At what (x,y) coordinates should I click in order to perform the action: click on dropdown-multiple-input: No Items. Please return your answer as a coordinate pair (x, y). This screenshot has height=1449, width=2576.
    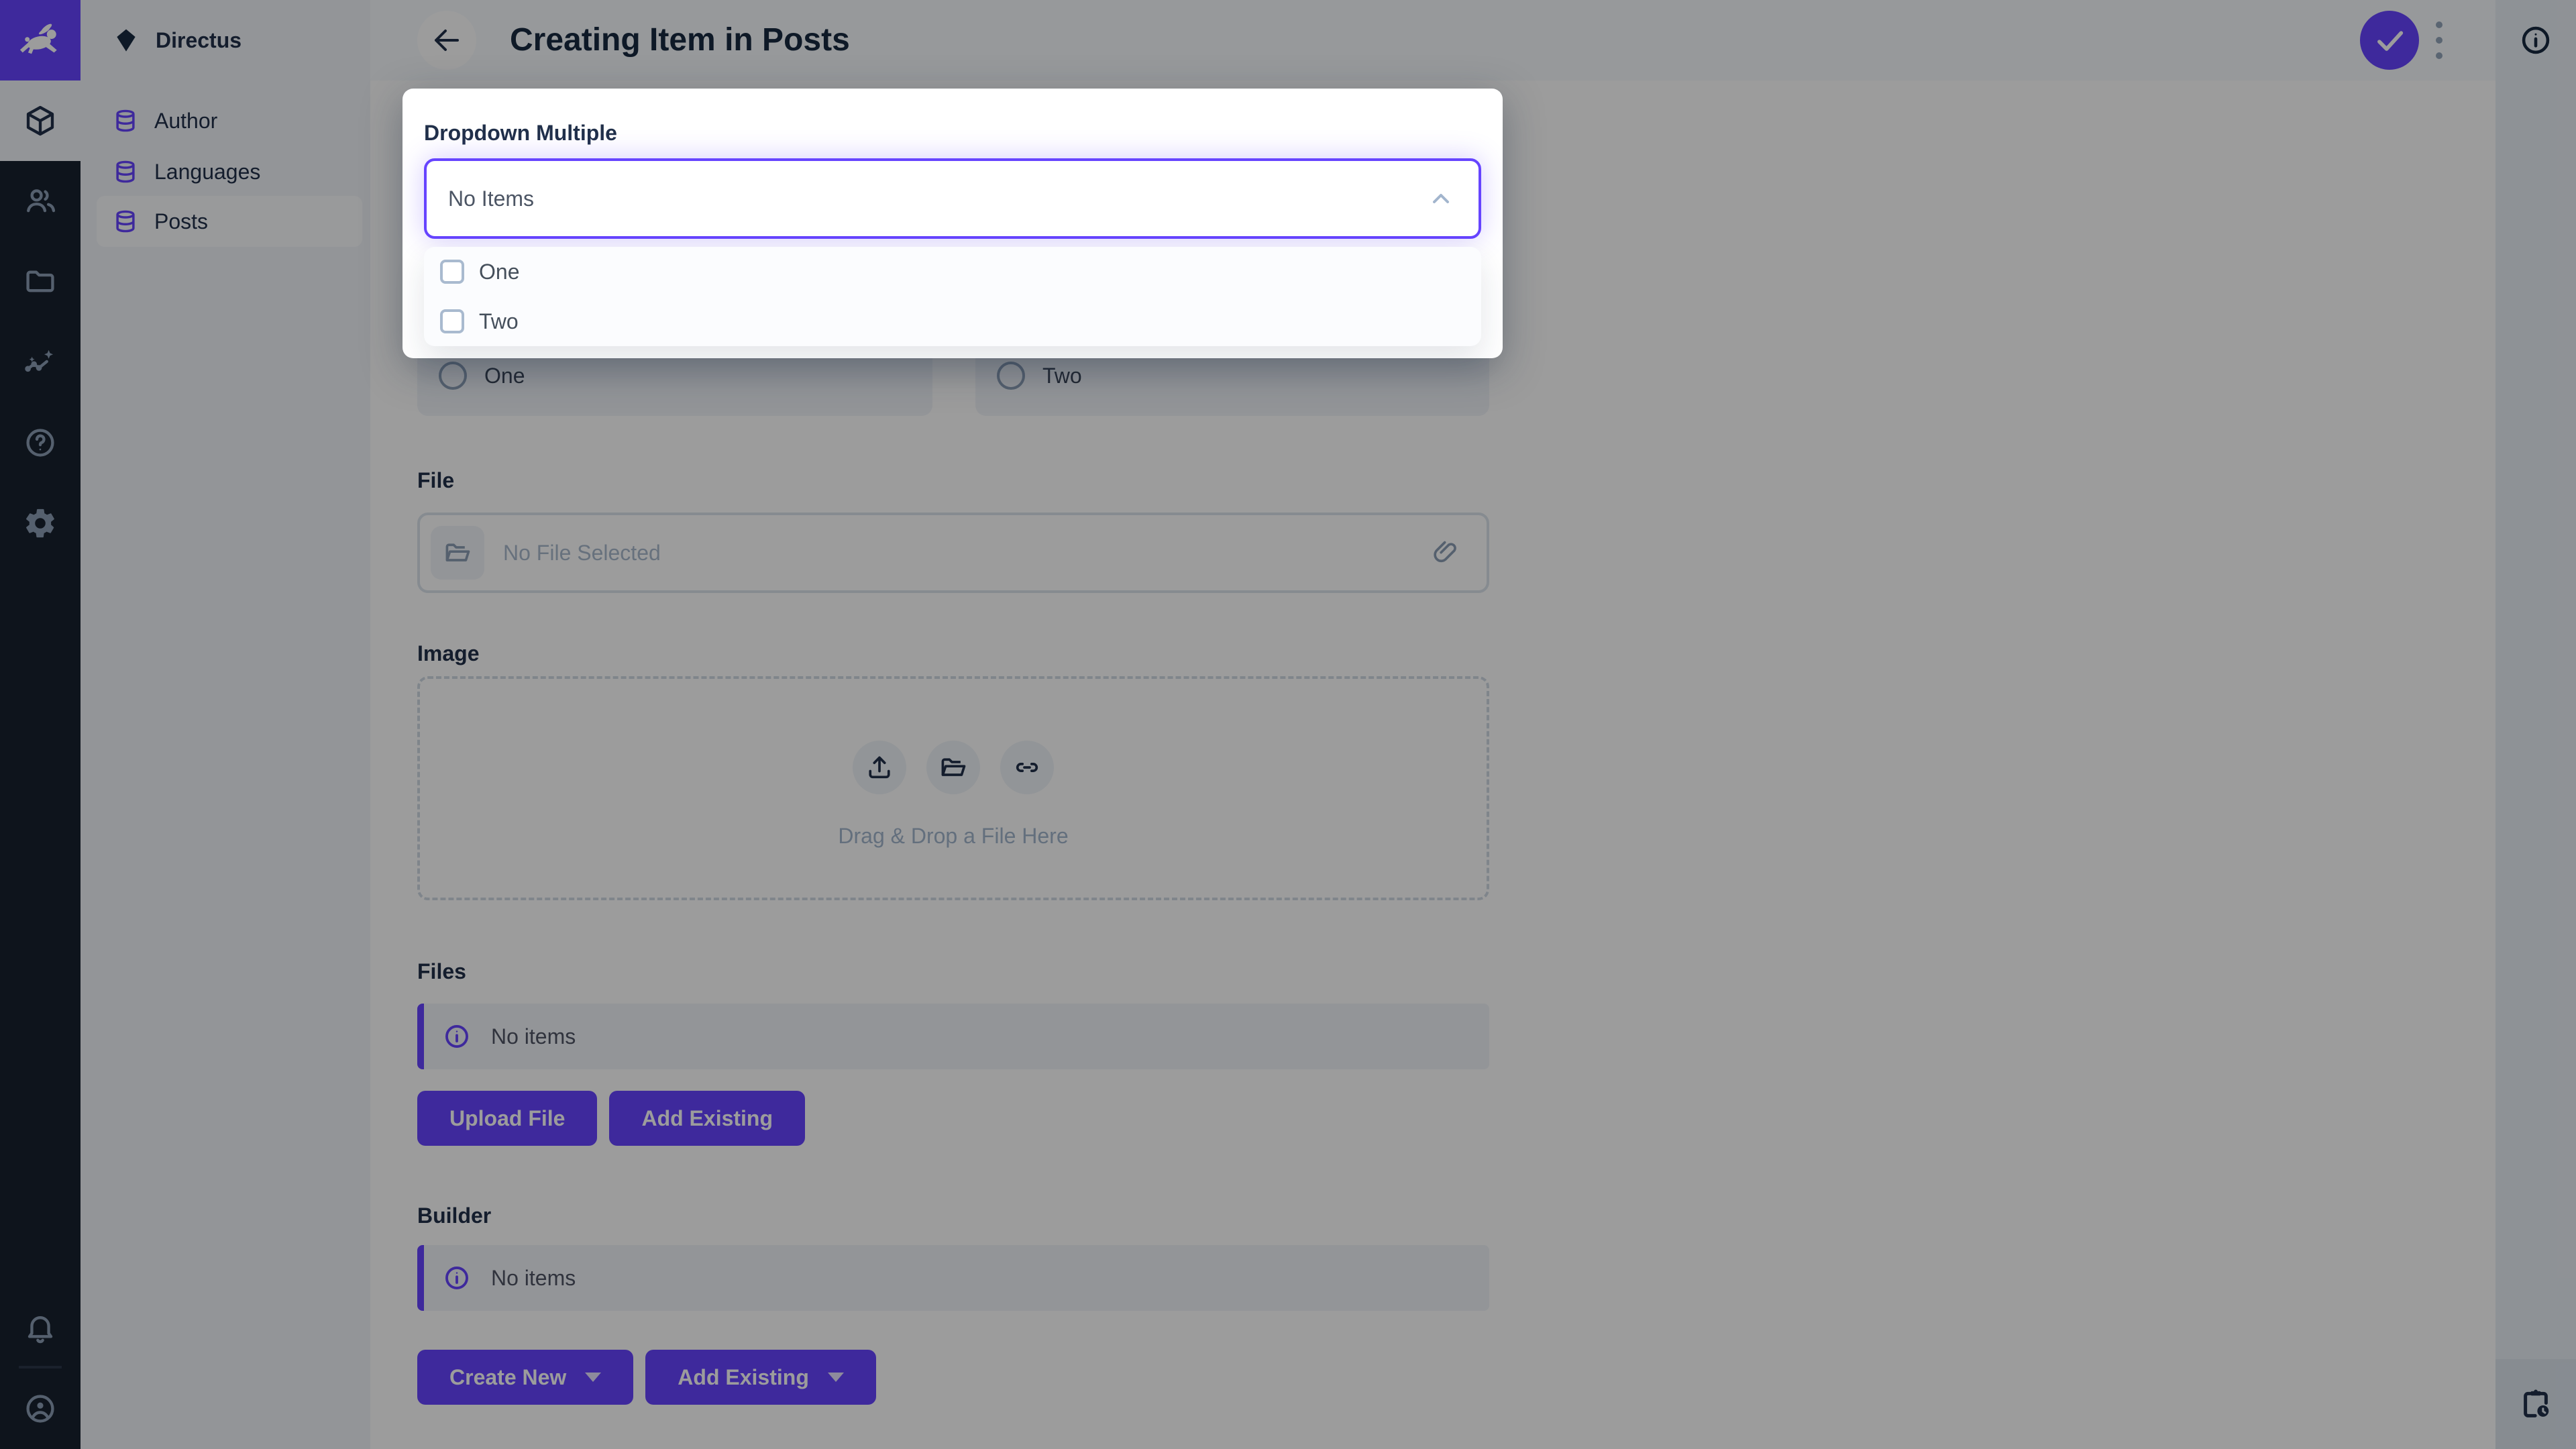
    Looking at the image, I should click on (952, 198).